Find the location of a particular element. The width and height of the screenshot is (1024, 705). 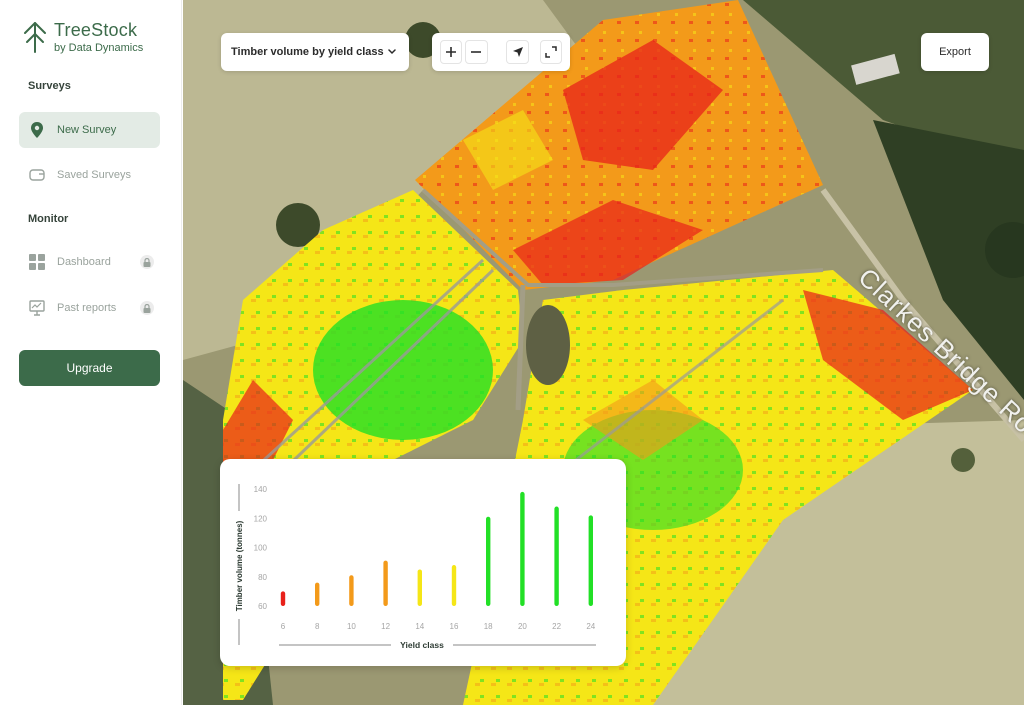

map-pin-icon is located at coordinates (37, 130).